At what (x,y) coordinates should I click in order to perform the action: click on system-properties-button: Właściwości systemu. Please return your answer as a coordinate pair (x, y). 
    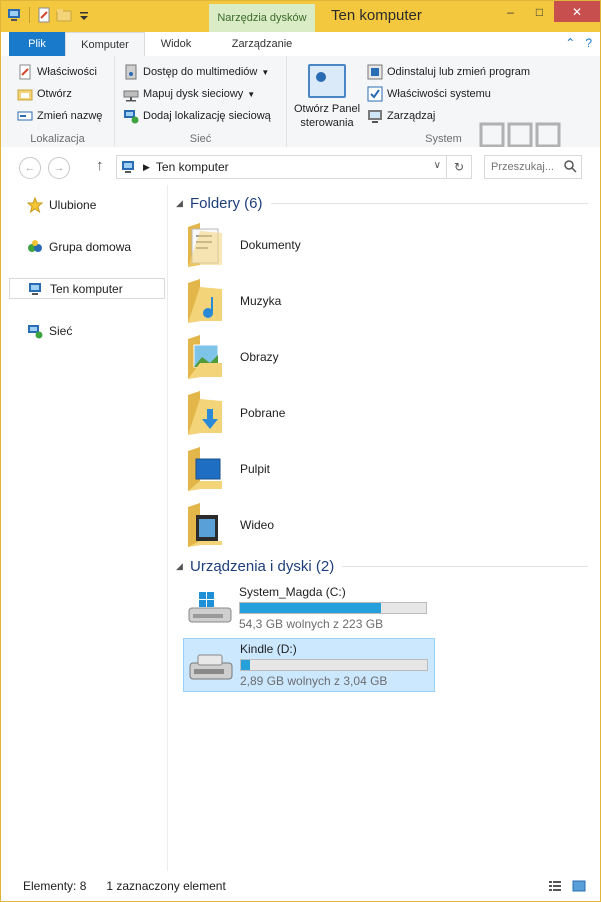
    Looking at the image, I should click on (429, 94).